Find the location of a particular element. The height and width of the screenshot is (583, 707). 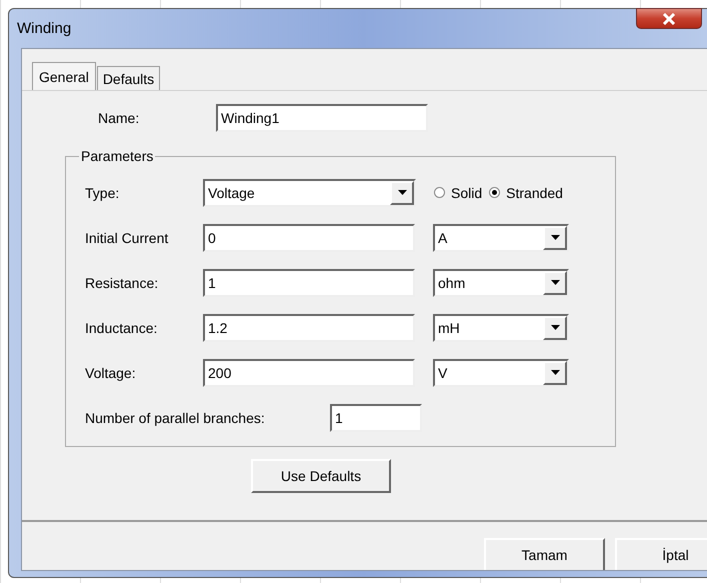

close-button is located at coordinates (669, 18).